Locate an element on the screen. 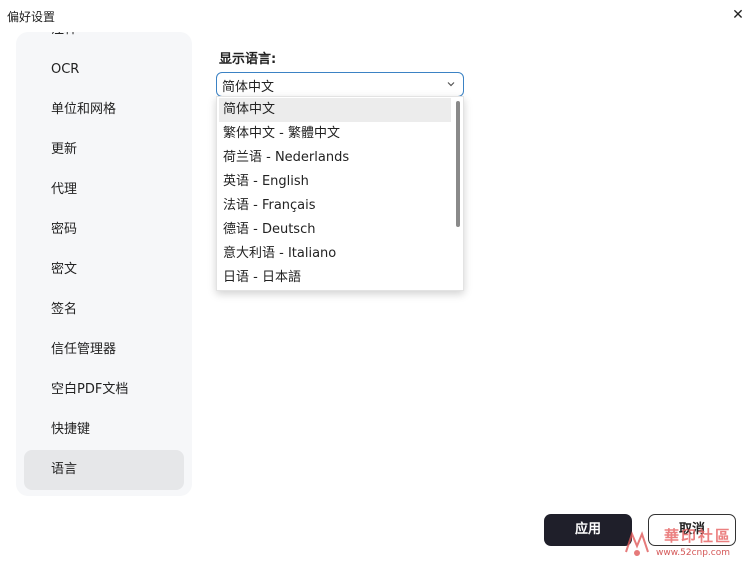 This screenshot has width=752, height=563. close-icon: ✕ is located at coordinates (738, 15).